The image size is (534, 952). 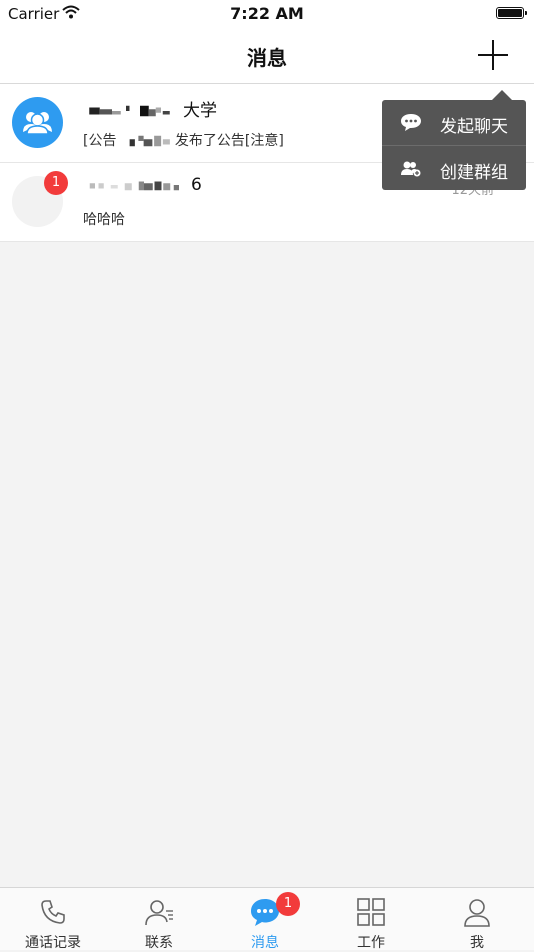 What do you see at coordinates (265, 943) in the screenshot?
I see `tab-label: 消息` at bounding box center [265, 943].